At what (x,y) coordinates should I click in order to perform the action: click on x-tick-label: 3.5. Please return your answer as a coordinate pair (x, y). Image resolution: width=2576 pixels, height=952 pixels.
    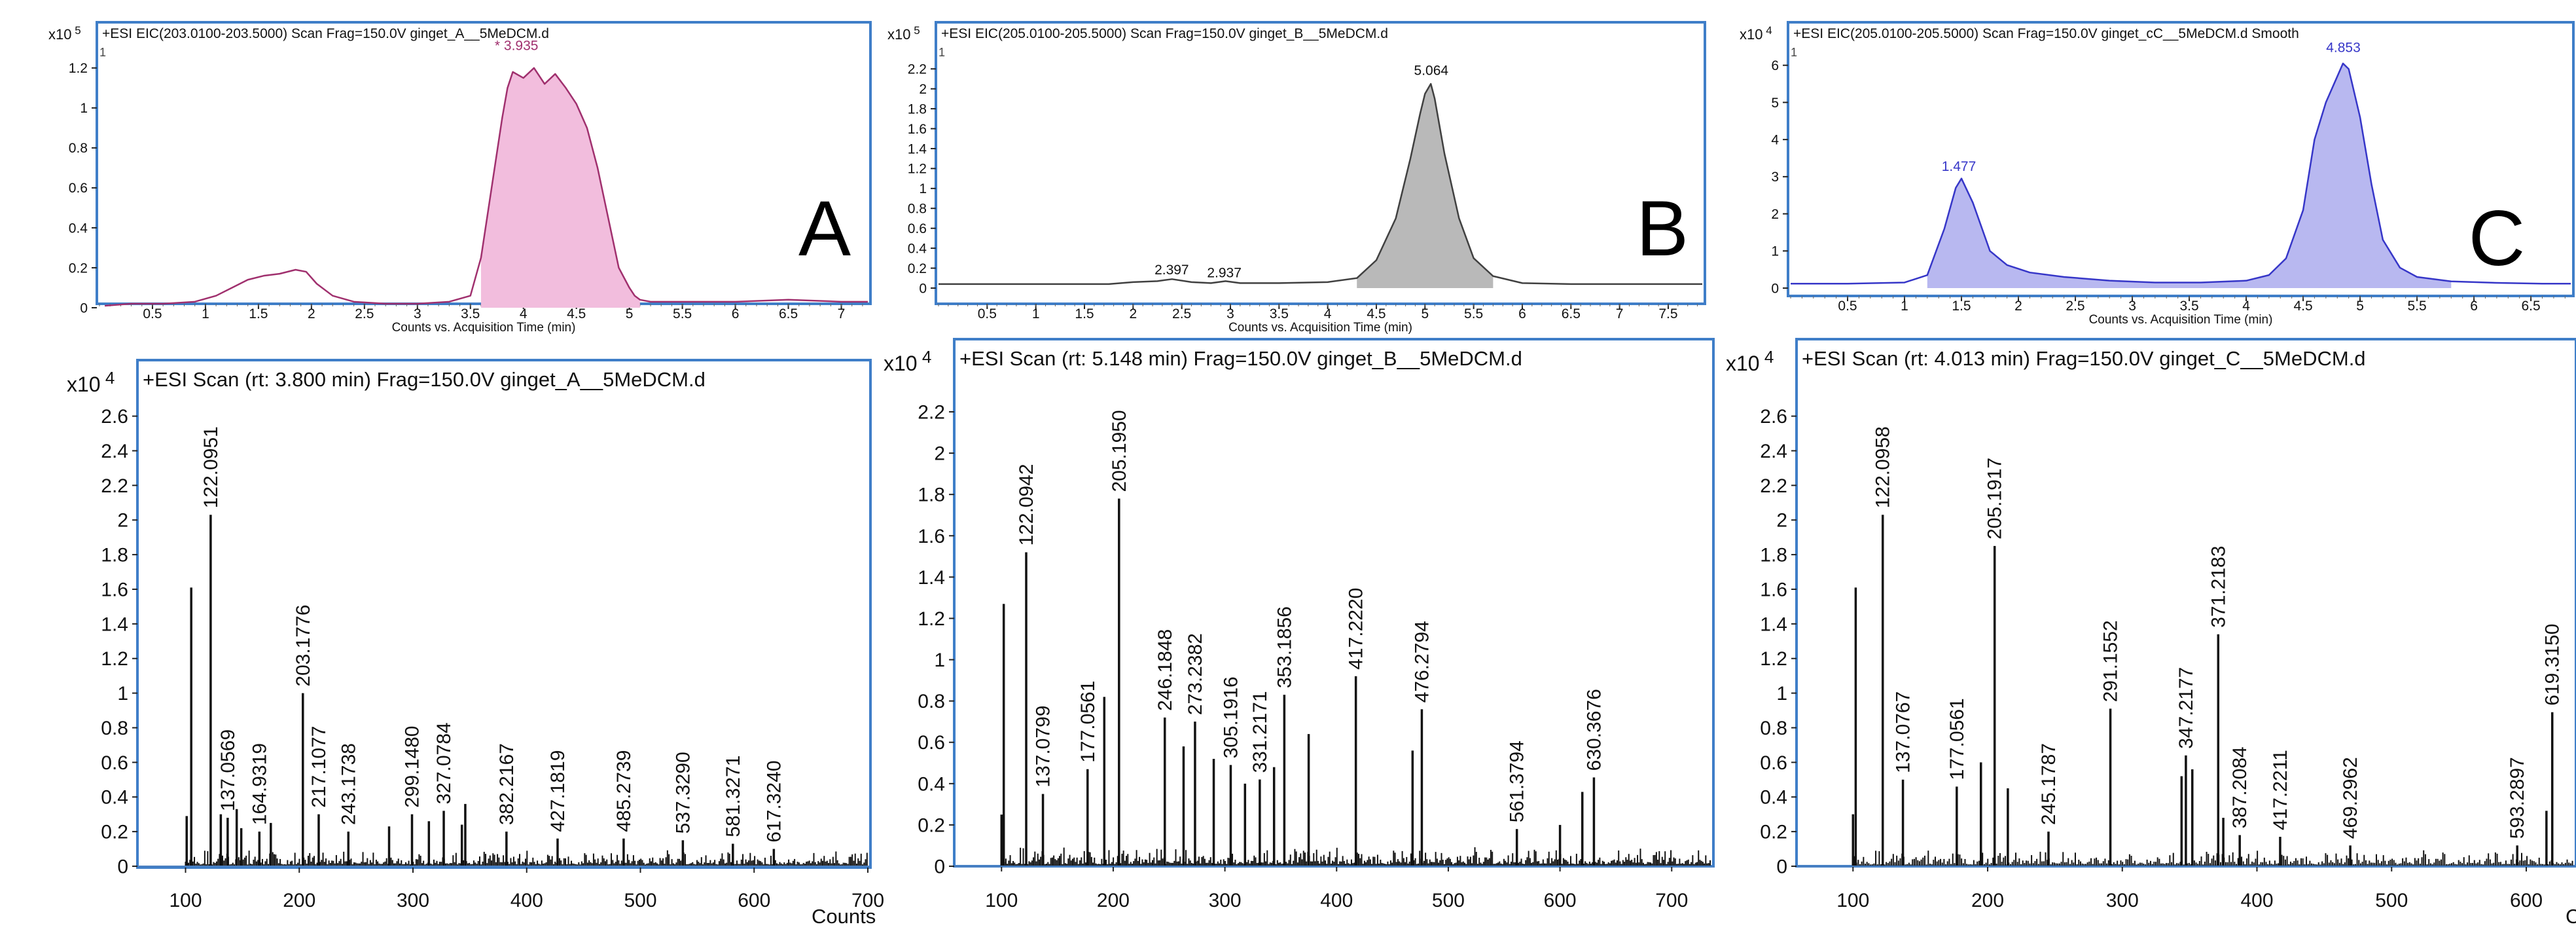
    Looking at the image, I should click on (2188, 306).